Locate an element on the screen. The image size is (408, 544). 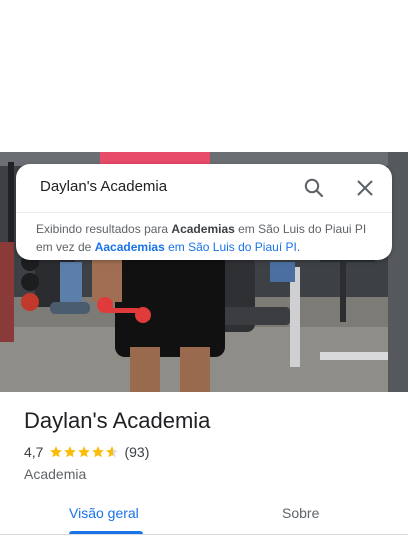
suggestion-middle: em vez de is located at coordinates (65, 247).